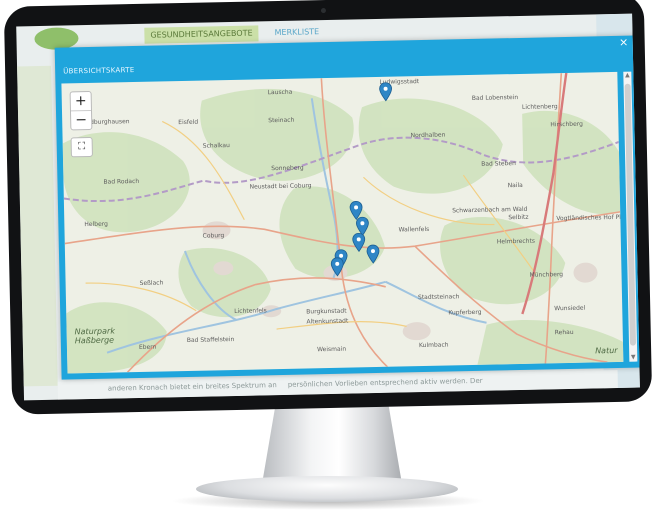  I want to click on map-label: Selbitz, so click(518, 217).